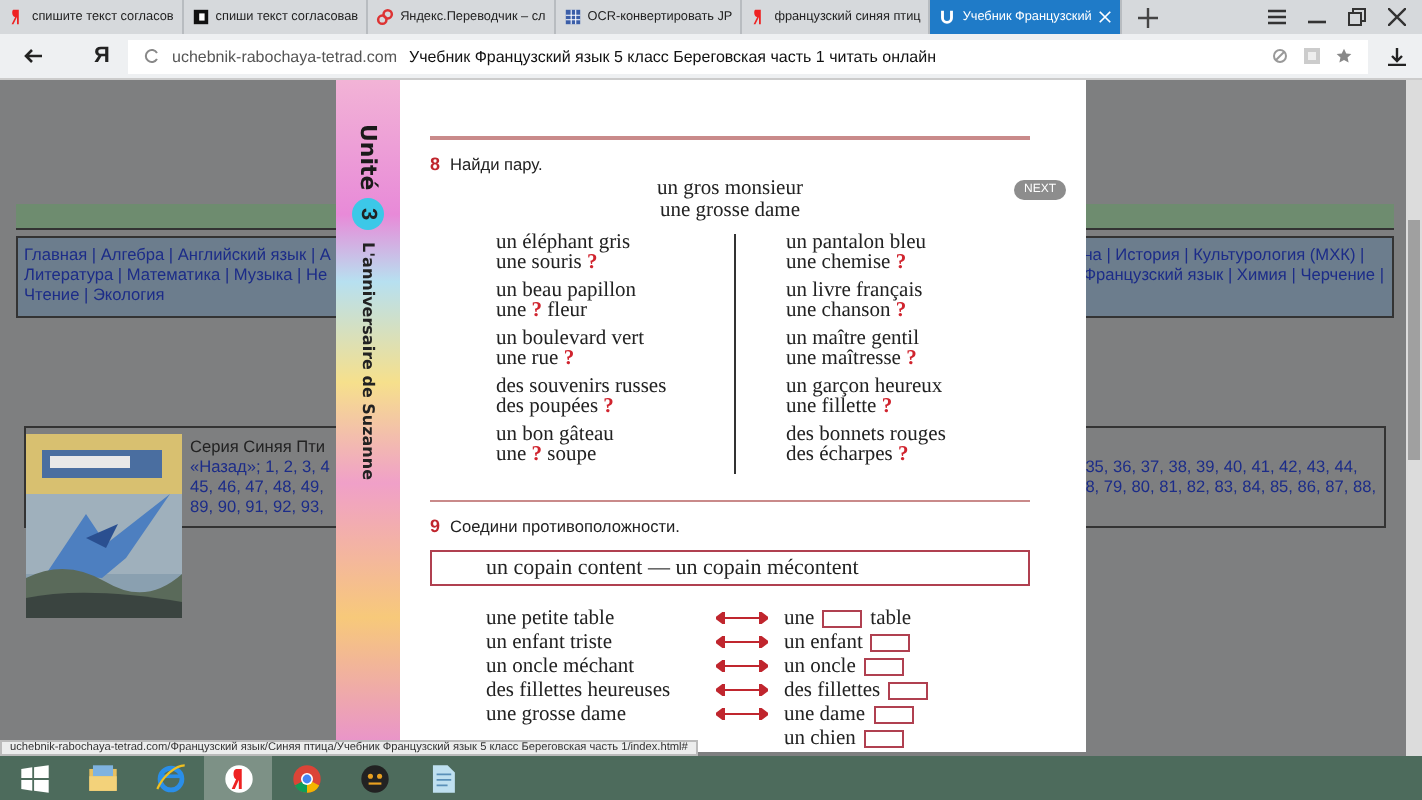 This screenshot has width=1422, height=800. I want to click on word-phrase: un oncle, so click(820, 666).